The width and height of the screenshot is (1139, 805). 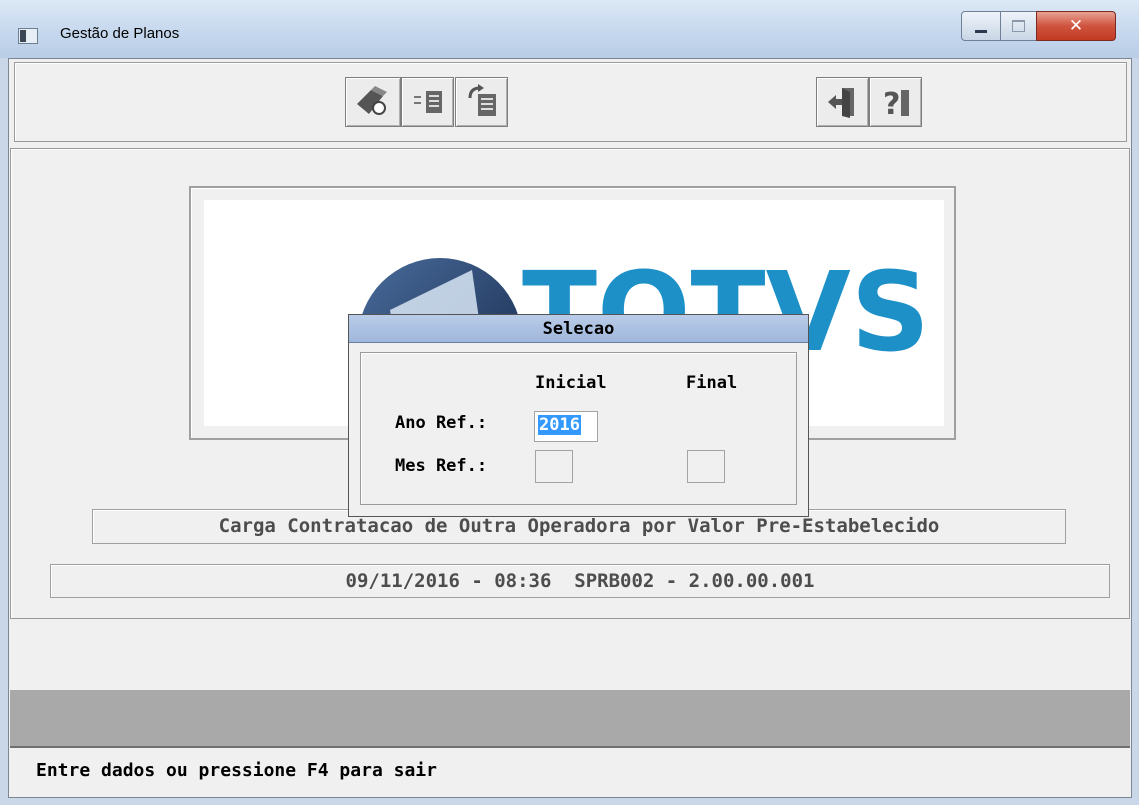 I want to click on gray-band, so click(x=570, y=718).